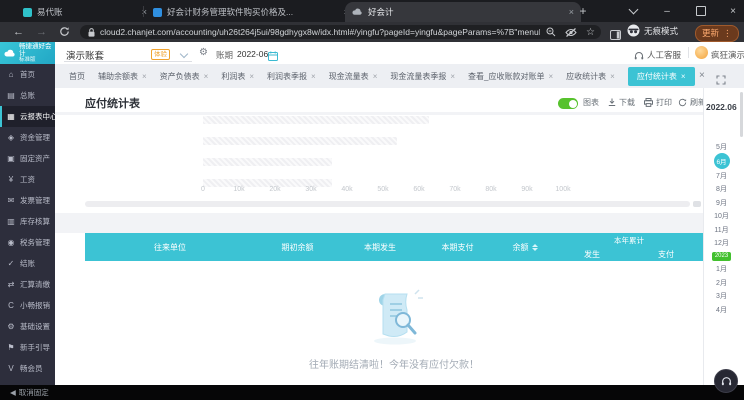  What do you see at coordinates (34, 392) in the screenshot?
I see `unpin-label: 取消固定` at bounding box center [34, 392].